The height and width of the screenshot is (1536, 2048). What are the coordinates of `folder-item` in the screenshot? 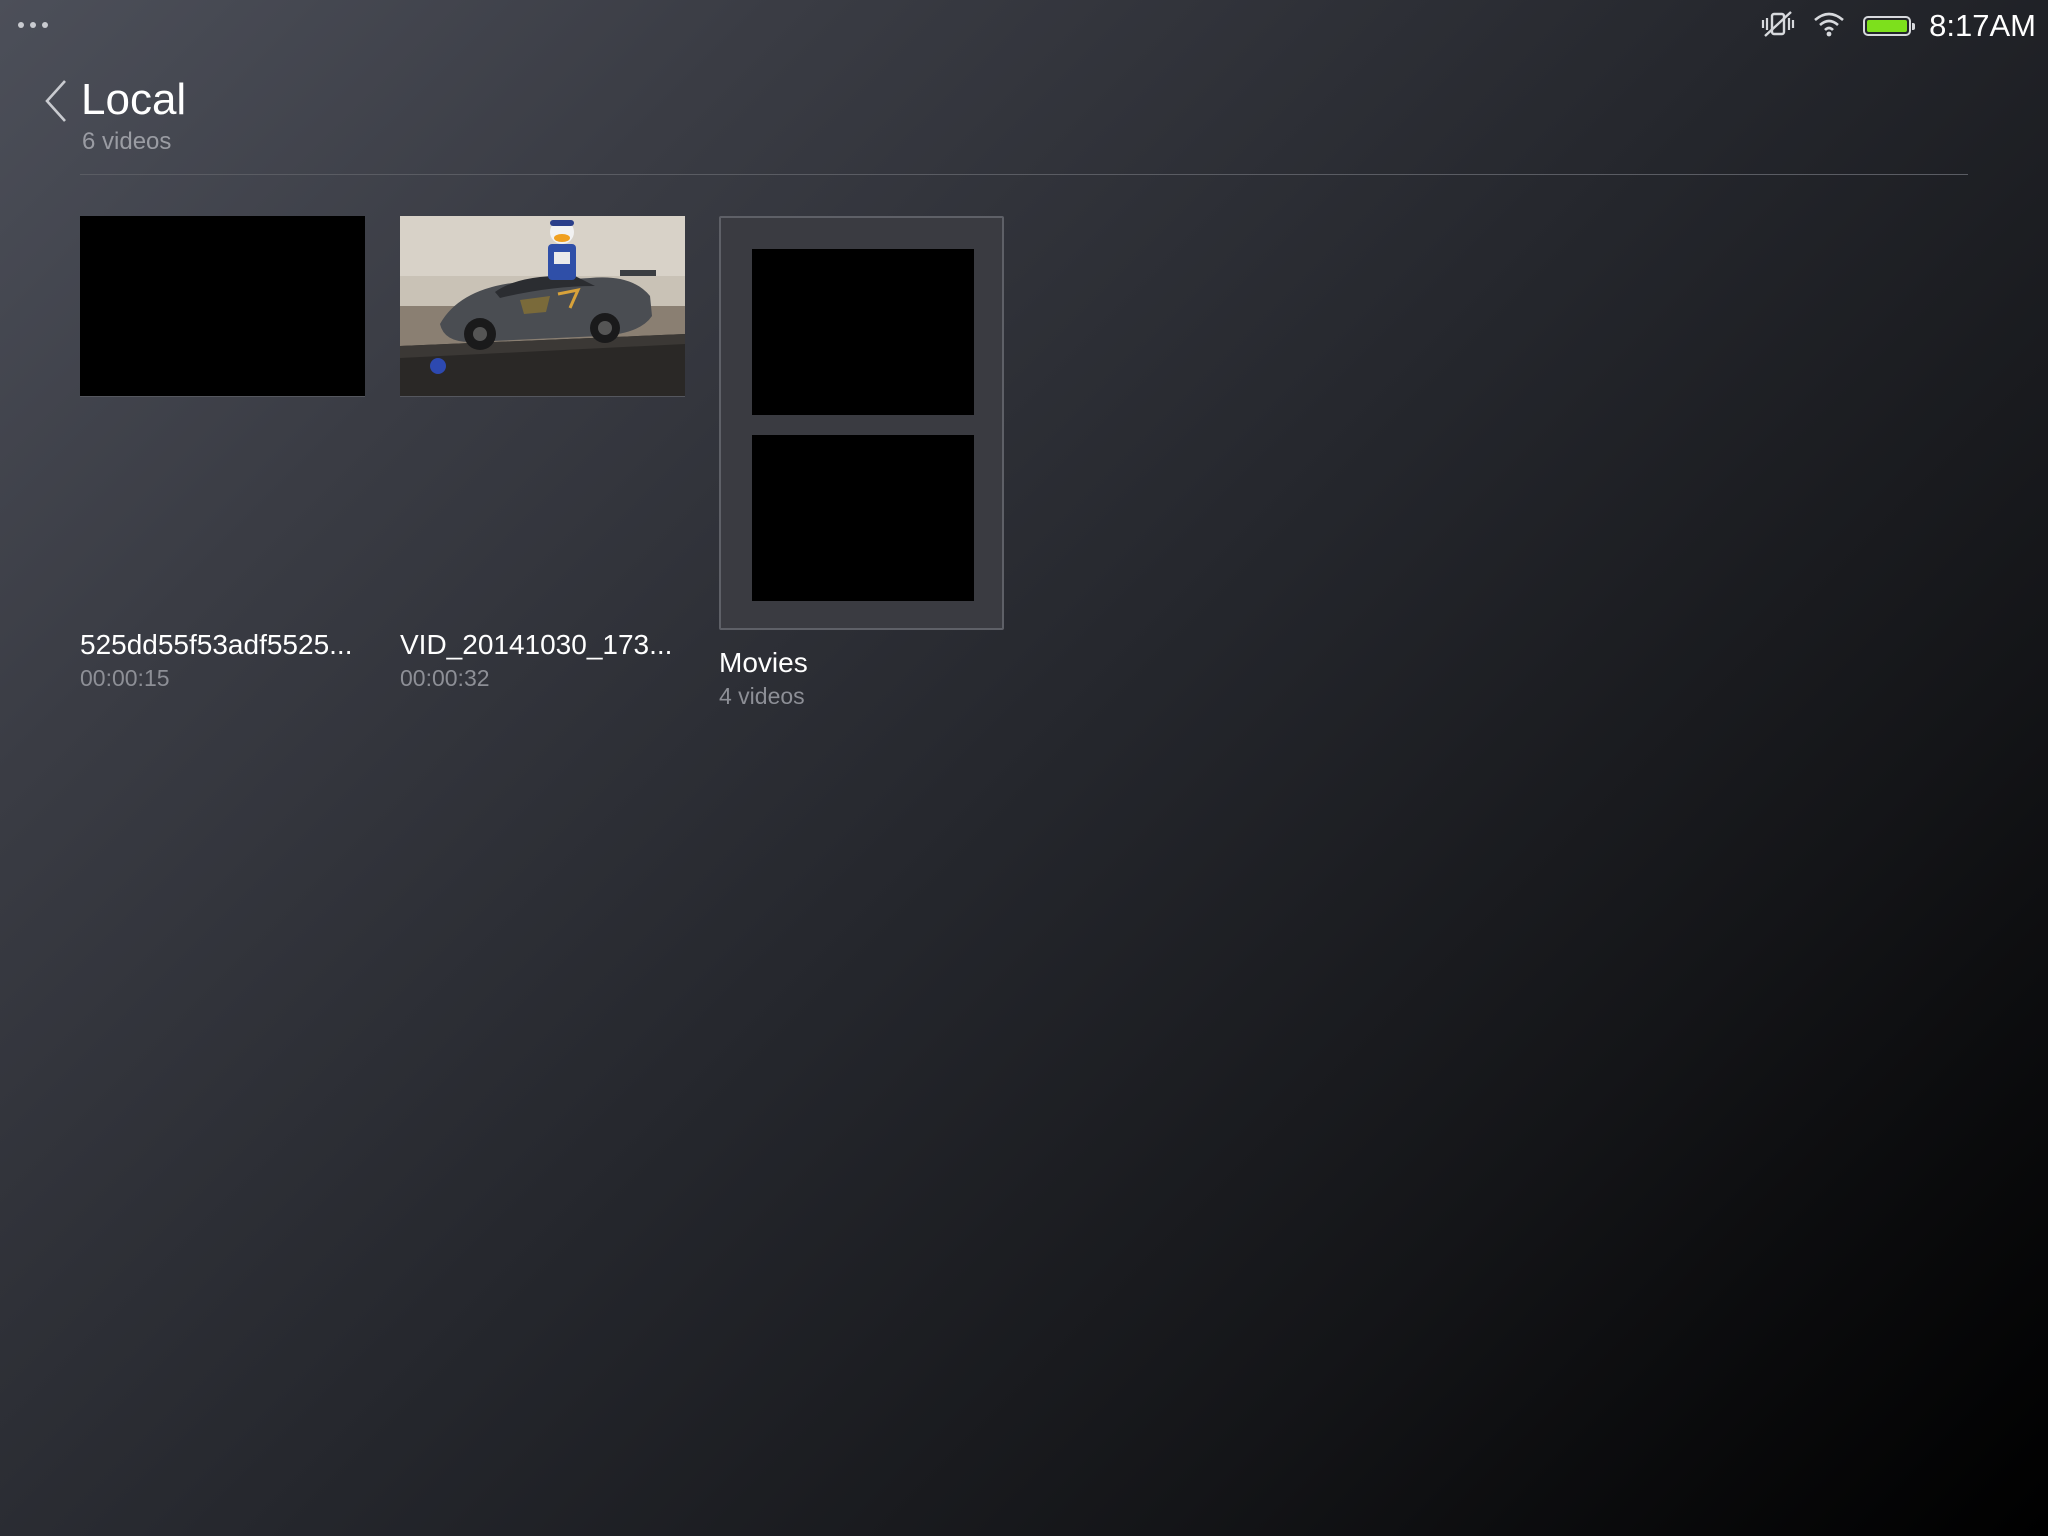 It's located at (861, 423).